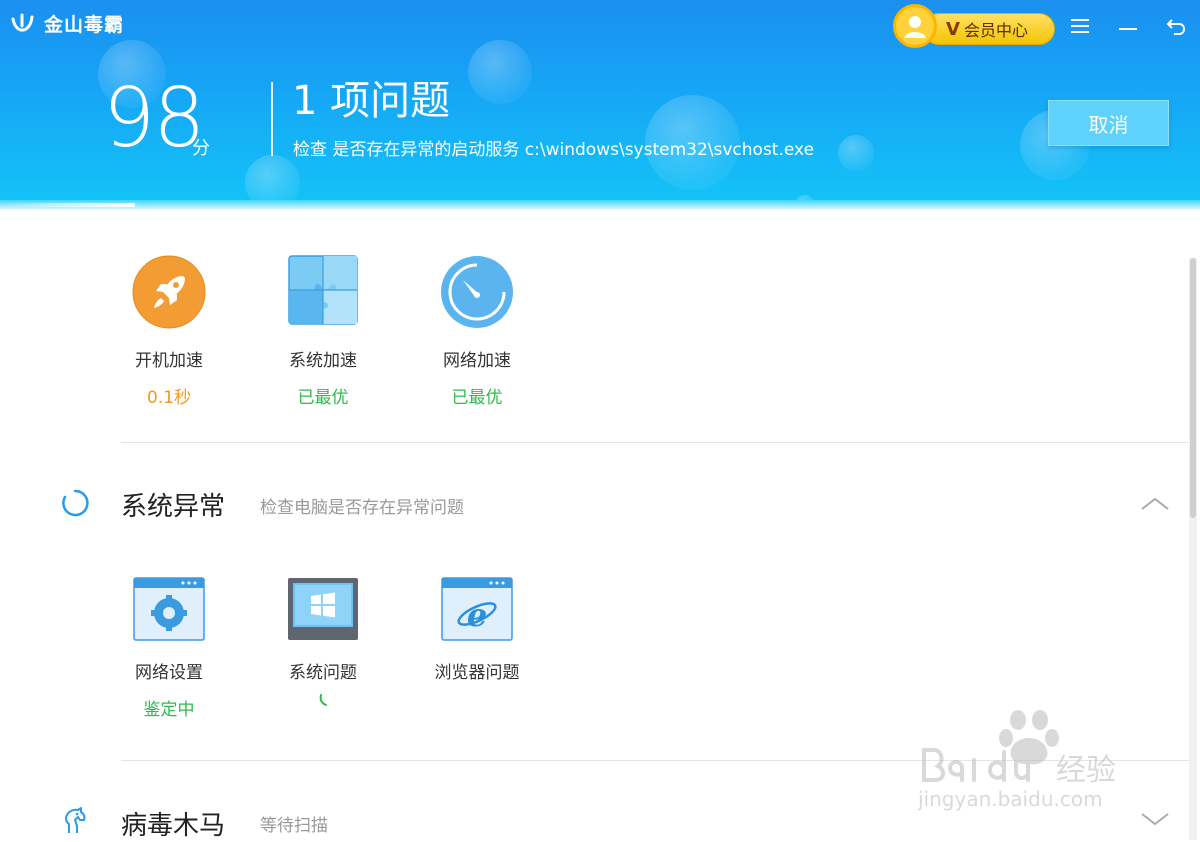 The width and height of the screenshot is (1200, 842). Describe the element at coordinates (1128, 29) in the screenshot. I see `minimize-icon` at that location.